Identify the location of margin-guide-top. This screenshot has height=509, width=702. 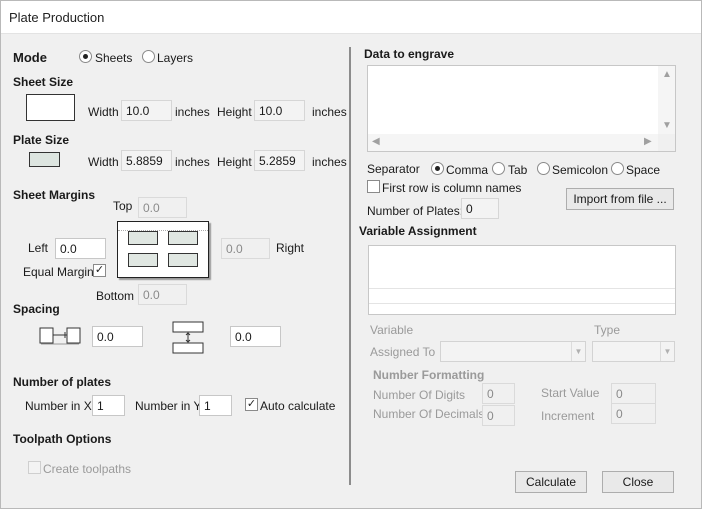
(163, 230).